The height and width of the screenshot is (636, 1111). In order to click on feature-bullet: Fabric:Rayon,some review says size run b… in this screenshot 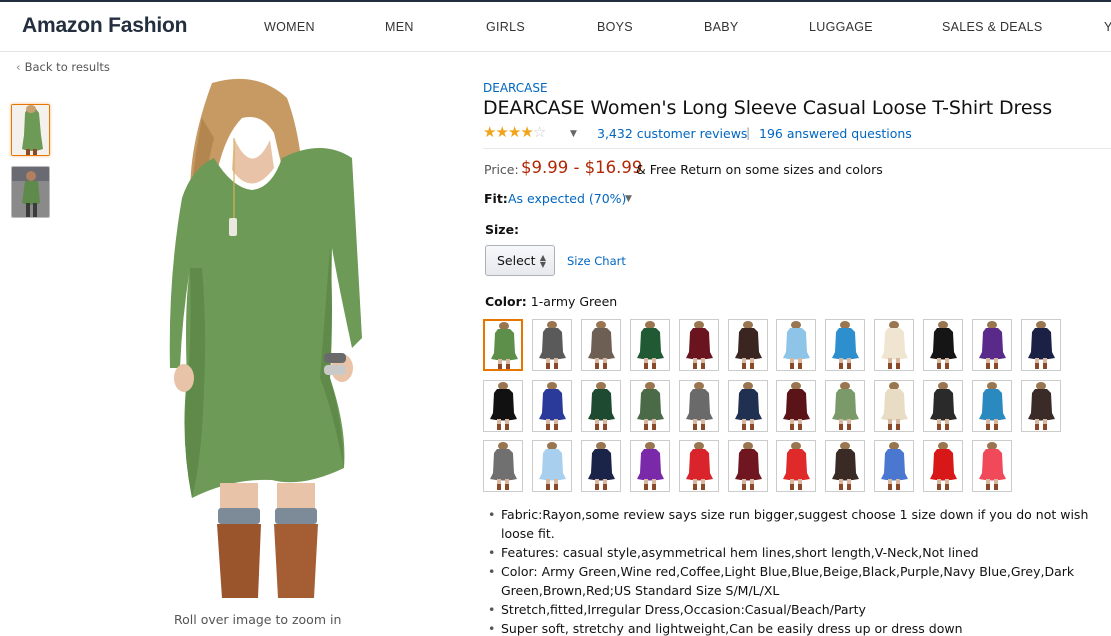, I will do `click(798, 524)`.